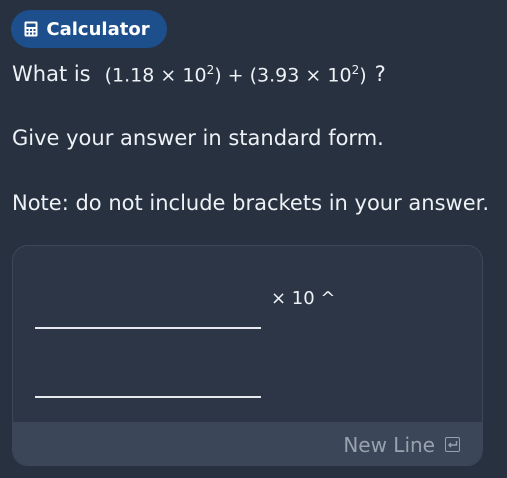 The image size is (507, 478). Describe the element at coordinates (247, 443) in the screenshot. I see `new-line-button: New Line` at that location.